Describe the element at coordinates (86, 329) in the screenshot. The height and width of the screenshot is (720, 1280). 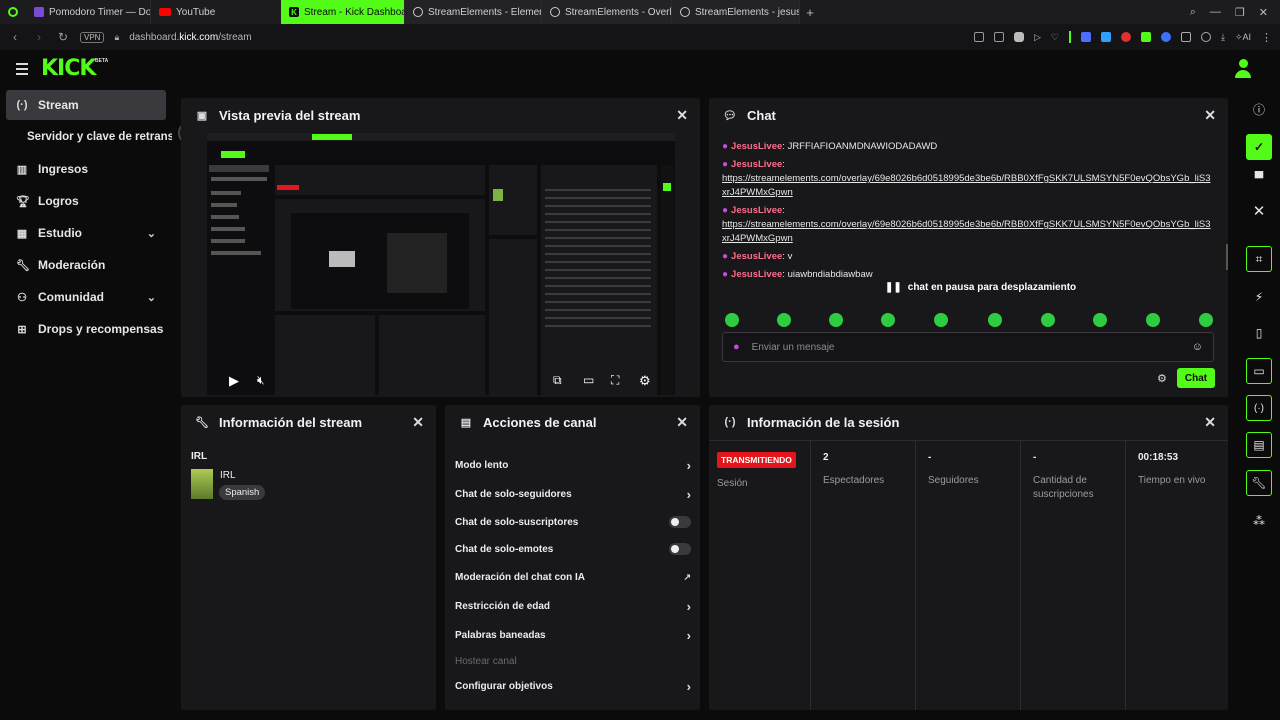
I see `sidebar-item-drops: ⊞ Drops y recompensas` at that location.